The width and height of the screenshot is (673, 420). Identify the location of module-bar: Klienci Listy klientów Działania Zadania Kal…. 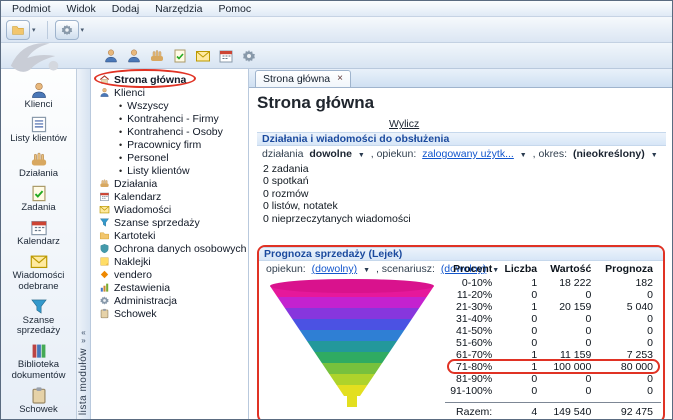
(39, 244).